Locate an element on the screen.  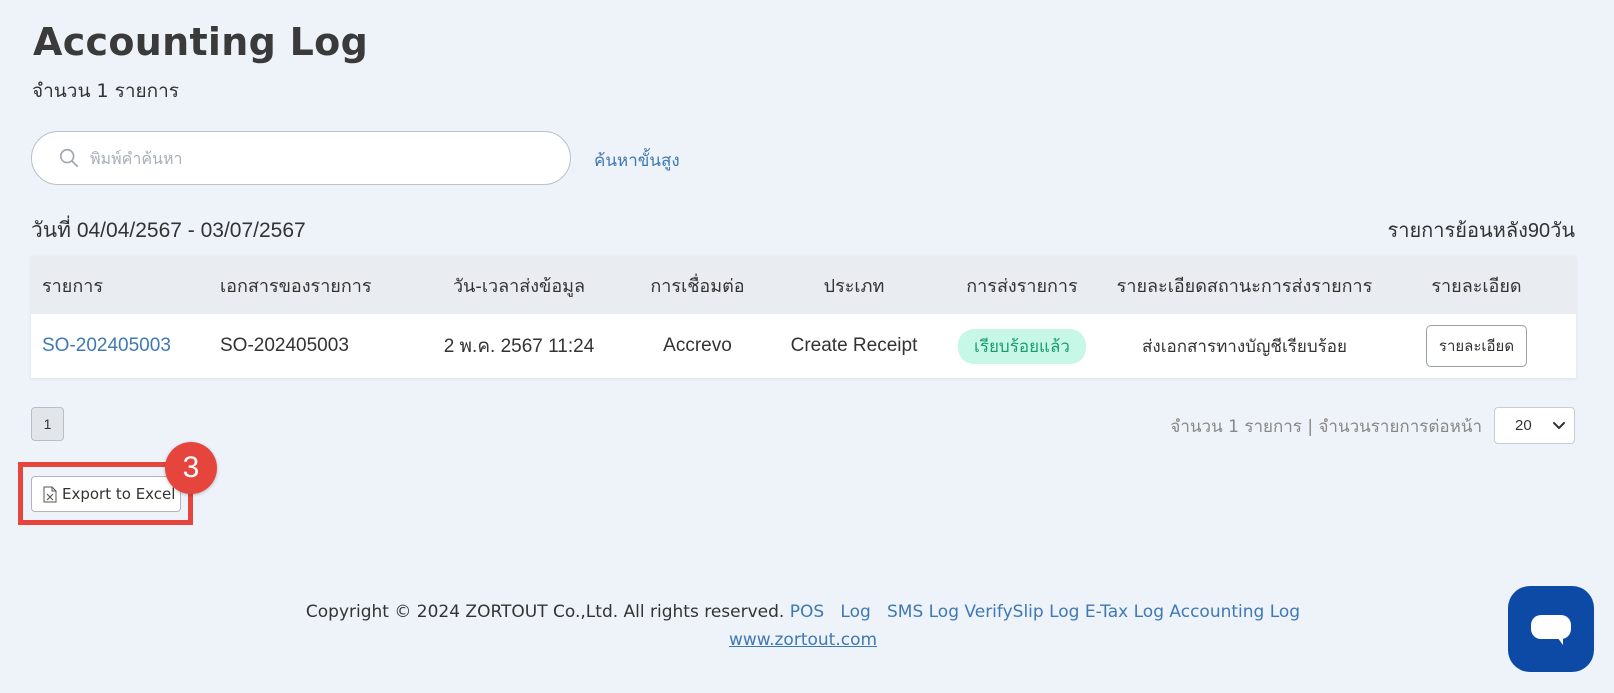
search-input is located at coordinates (300, 158).